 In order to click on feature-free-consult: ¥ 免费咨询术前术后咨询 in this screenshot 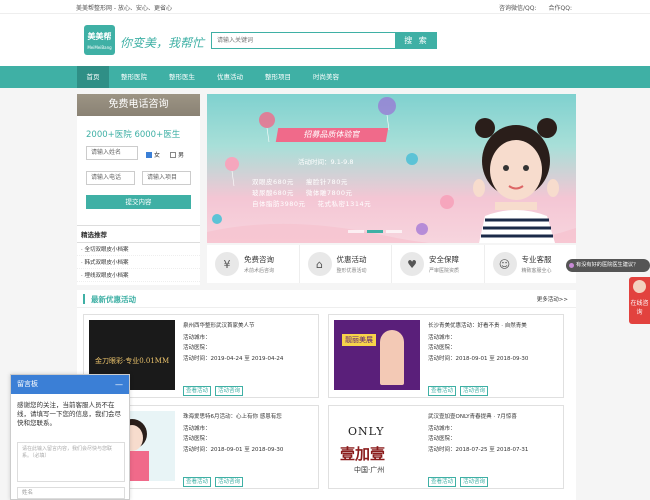, I will do `click(253, 264)`.